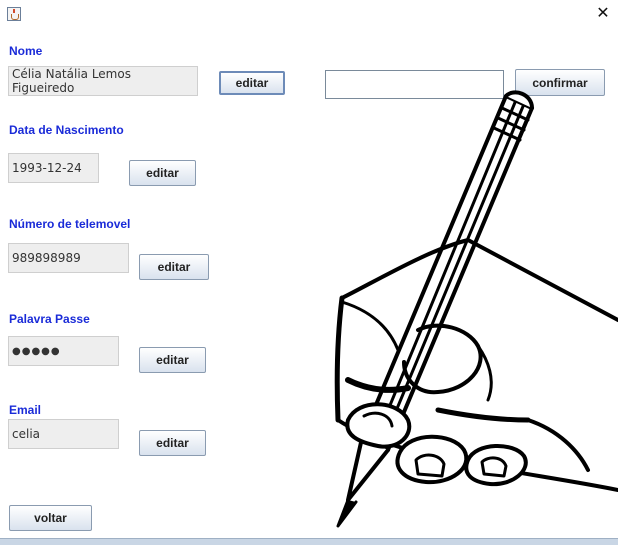 The width and height of the screenshot is (618, 545). Describe the element at coordinates (63, 351) in the screenshot. I see `palavra-passe-field: ●●●●●` at that location.